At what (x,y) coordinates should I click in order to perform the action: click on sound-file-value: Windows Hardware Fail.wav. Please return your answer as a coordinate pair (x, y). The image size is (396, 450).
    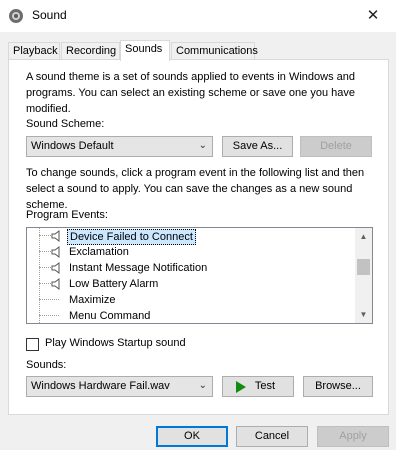
    Looking at the image, I should click on (100, 386).